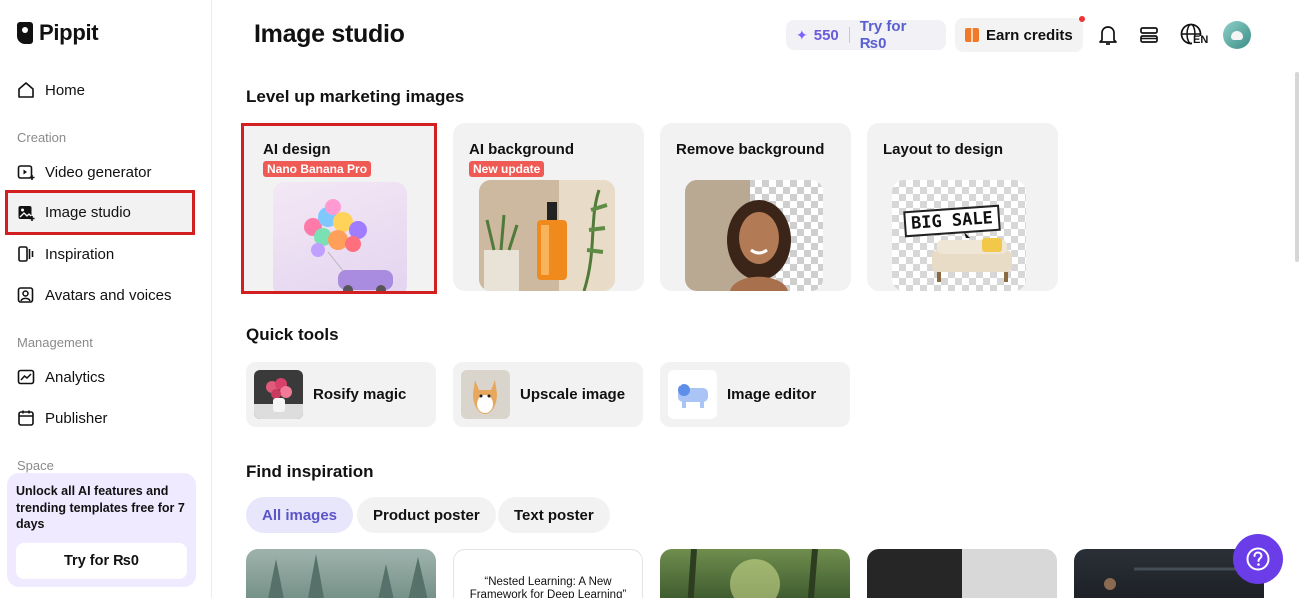 Image resolution: width=1300 pixels, height=598 pixels. Describe the element at coordinates (1029, 35) in the screenshot. I see `earn-credits-label: Earn credits` at that location.